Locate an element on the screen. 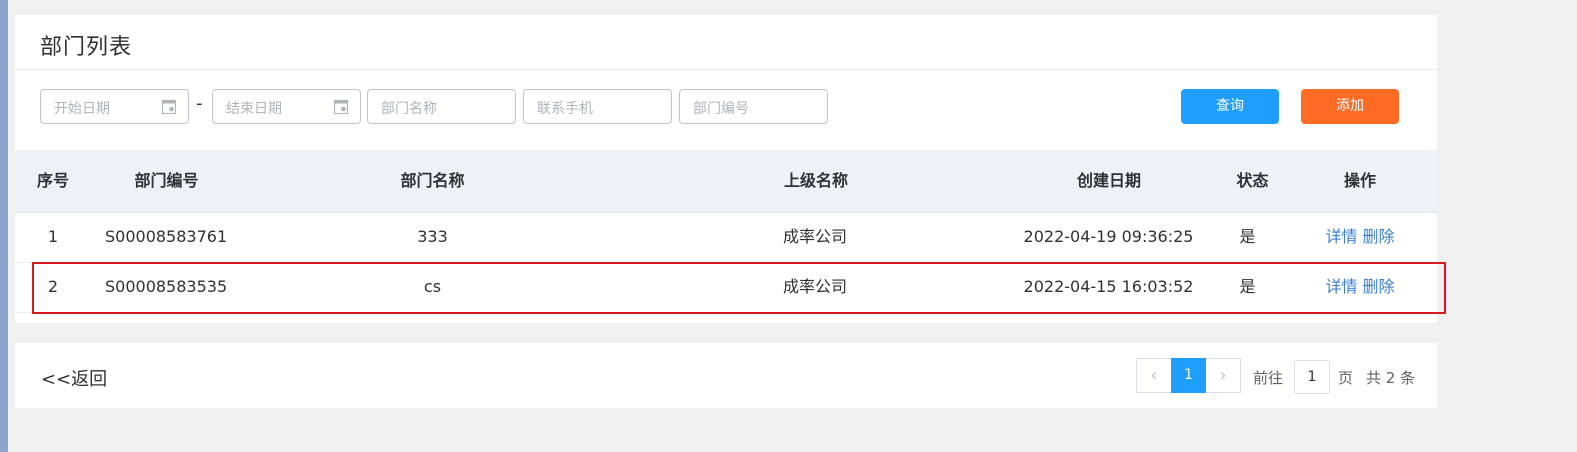 The image size is (1577, 452). header-parent: 上级名称 is located at coordinates (815, 180).